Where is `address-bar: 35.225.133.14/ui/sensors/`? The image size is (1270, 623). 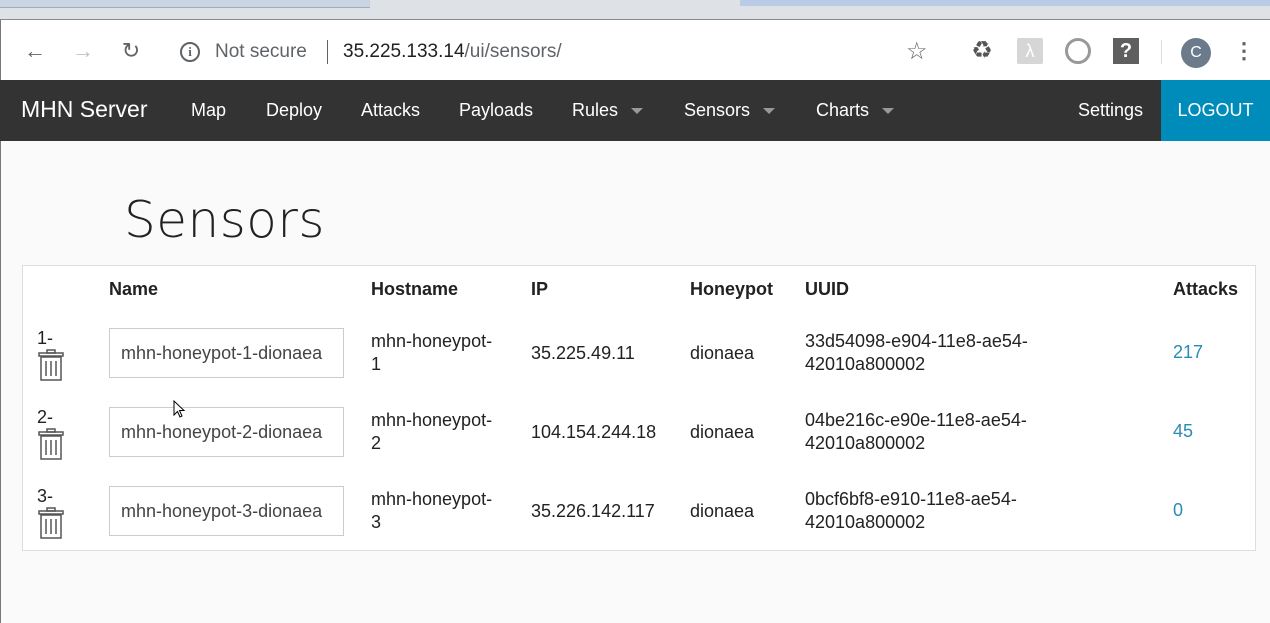
address-bar: 35.225.133.14/ui/sensors/ is located at coordinates (452, 52).